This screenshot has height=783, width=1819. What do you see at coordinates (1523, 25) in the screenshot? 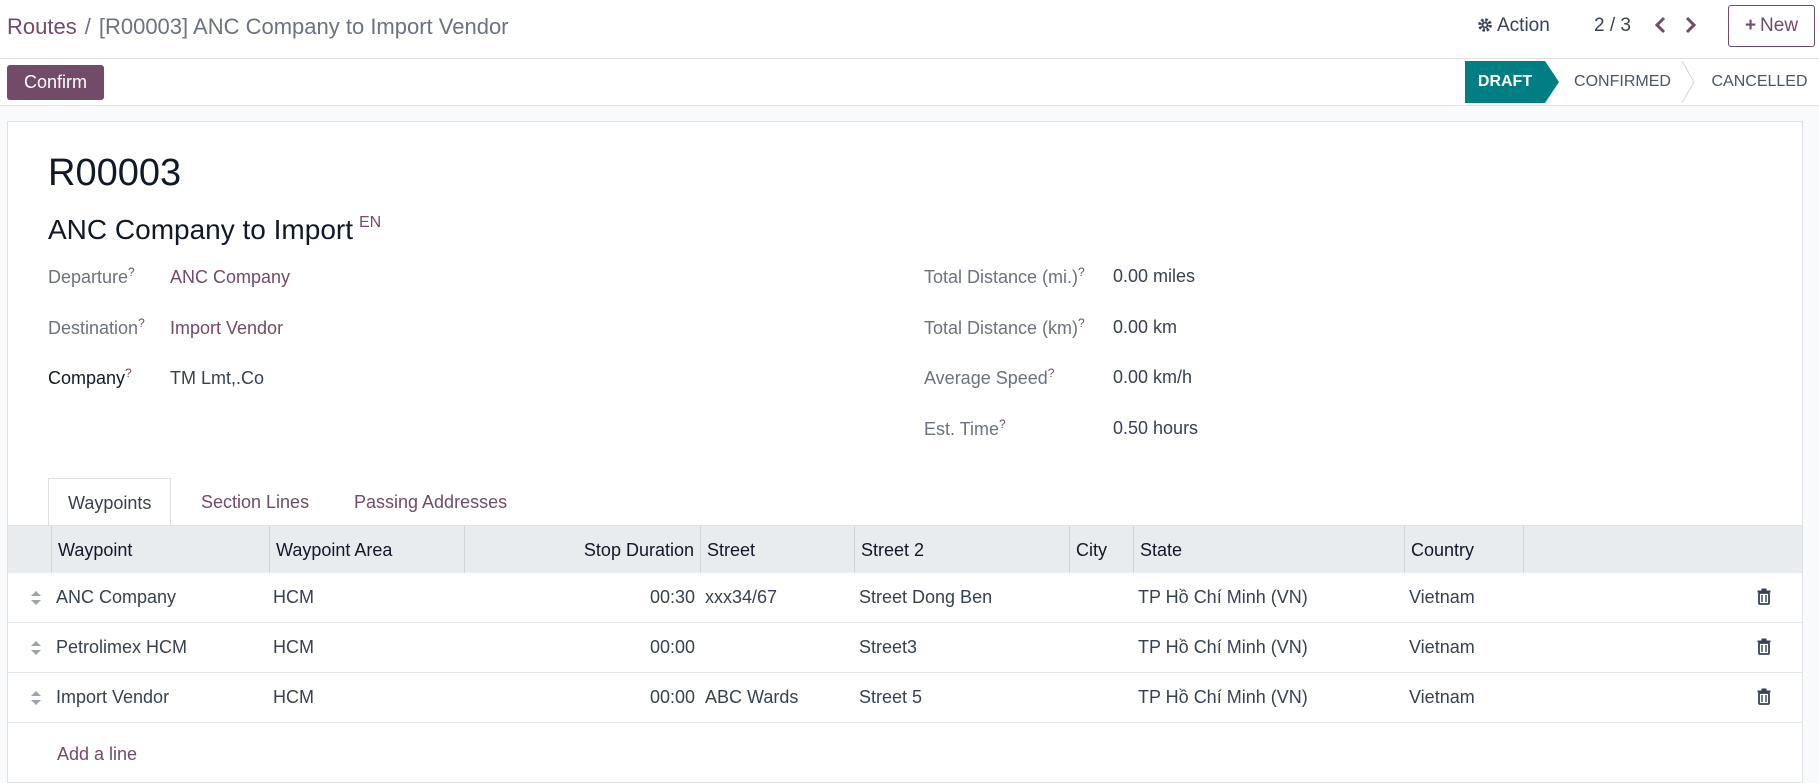
I see `action-label: Action` at bounding box center [1523, 25].